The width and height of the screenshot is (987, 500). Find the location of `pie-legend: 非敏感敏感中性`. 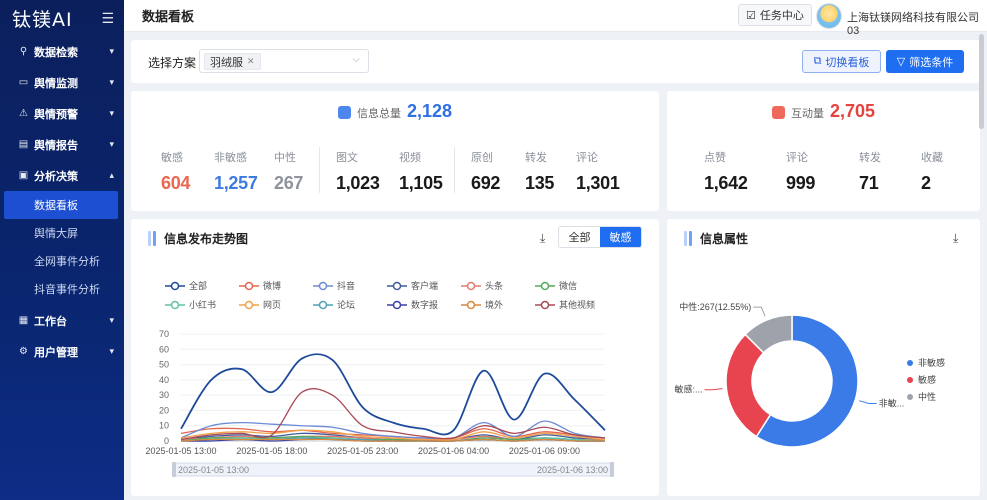

pie-legend: 非敏感敏感中性 is located at coordinates (926, 379).